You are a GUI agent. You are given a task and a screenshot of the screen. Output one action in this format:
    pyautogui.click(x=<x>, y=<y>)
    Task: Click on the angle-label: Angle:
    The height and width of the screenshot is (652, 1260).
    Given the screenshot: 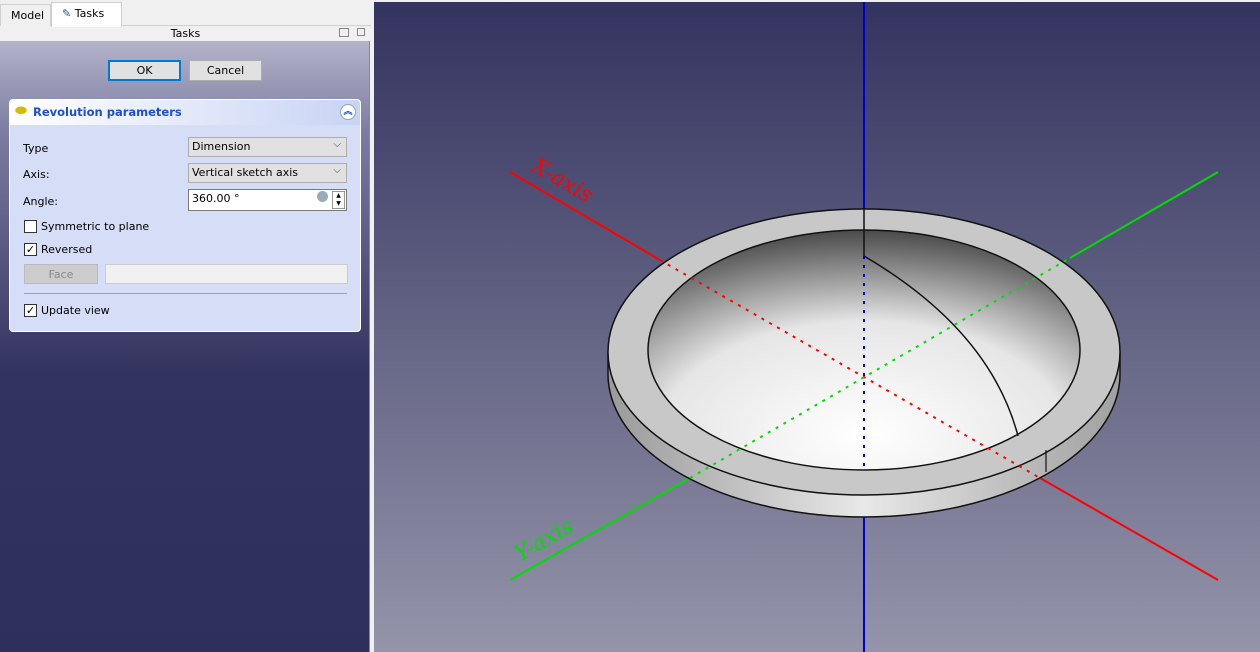 What is the action you would take?
    pyautogui.click(x=41, y=201)
    